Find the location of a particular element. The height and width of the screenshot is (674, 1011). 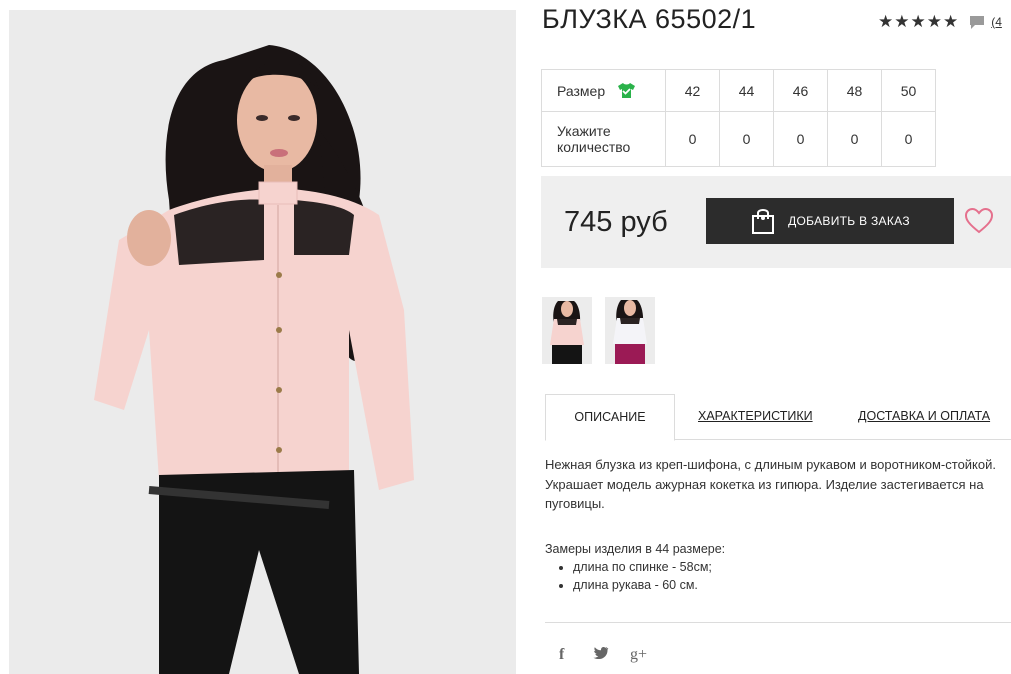

shopping-bag-icon is located at coordinates (763, 221).